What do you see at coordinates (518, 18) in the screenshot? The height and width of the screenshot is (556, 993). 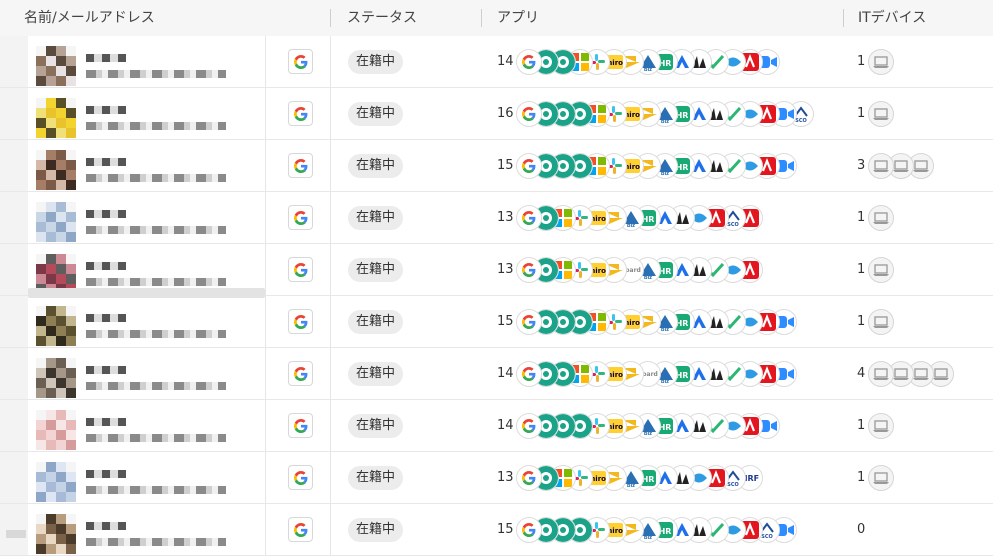 I see `header-apps: アプリ` at bounding box center [518, 18].